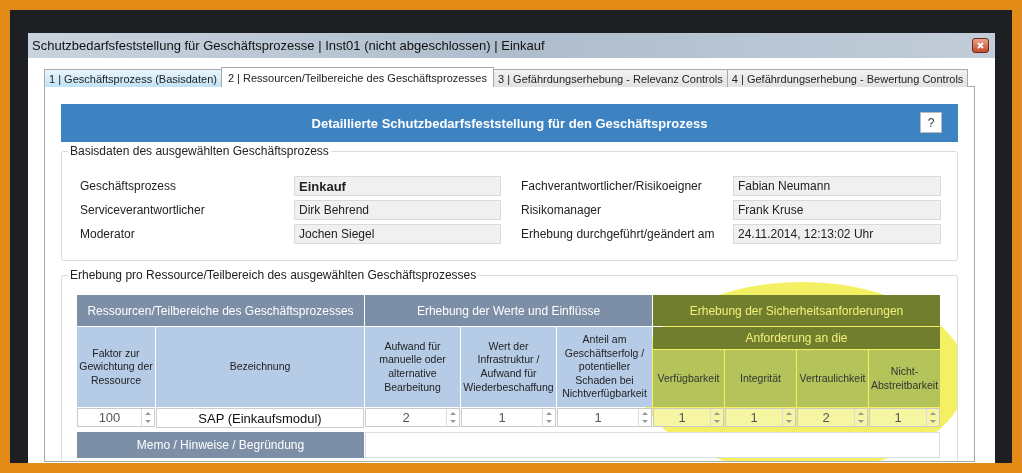 The width and height of the screenshot is (1022, 473). I want to click on memo-field, so click(652, 445).